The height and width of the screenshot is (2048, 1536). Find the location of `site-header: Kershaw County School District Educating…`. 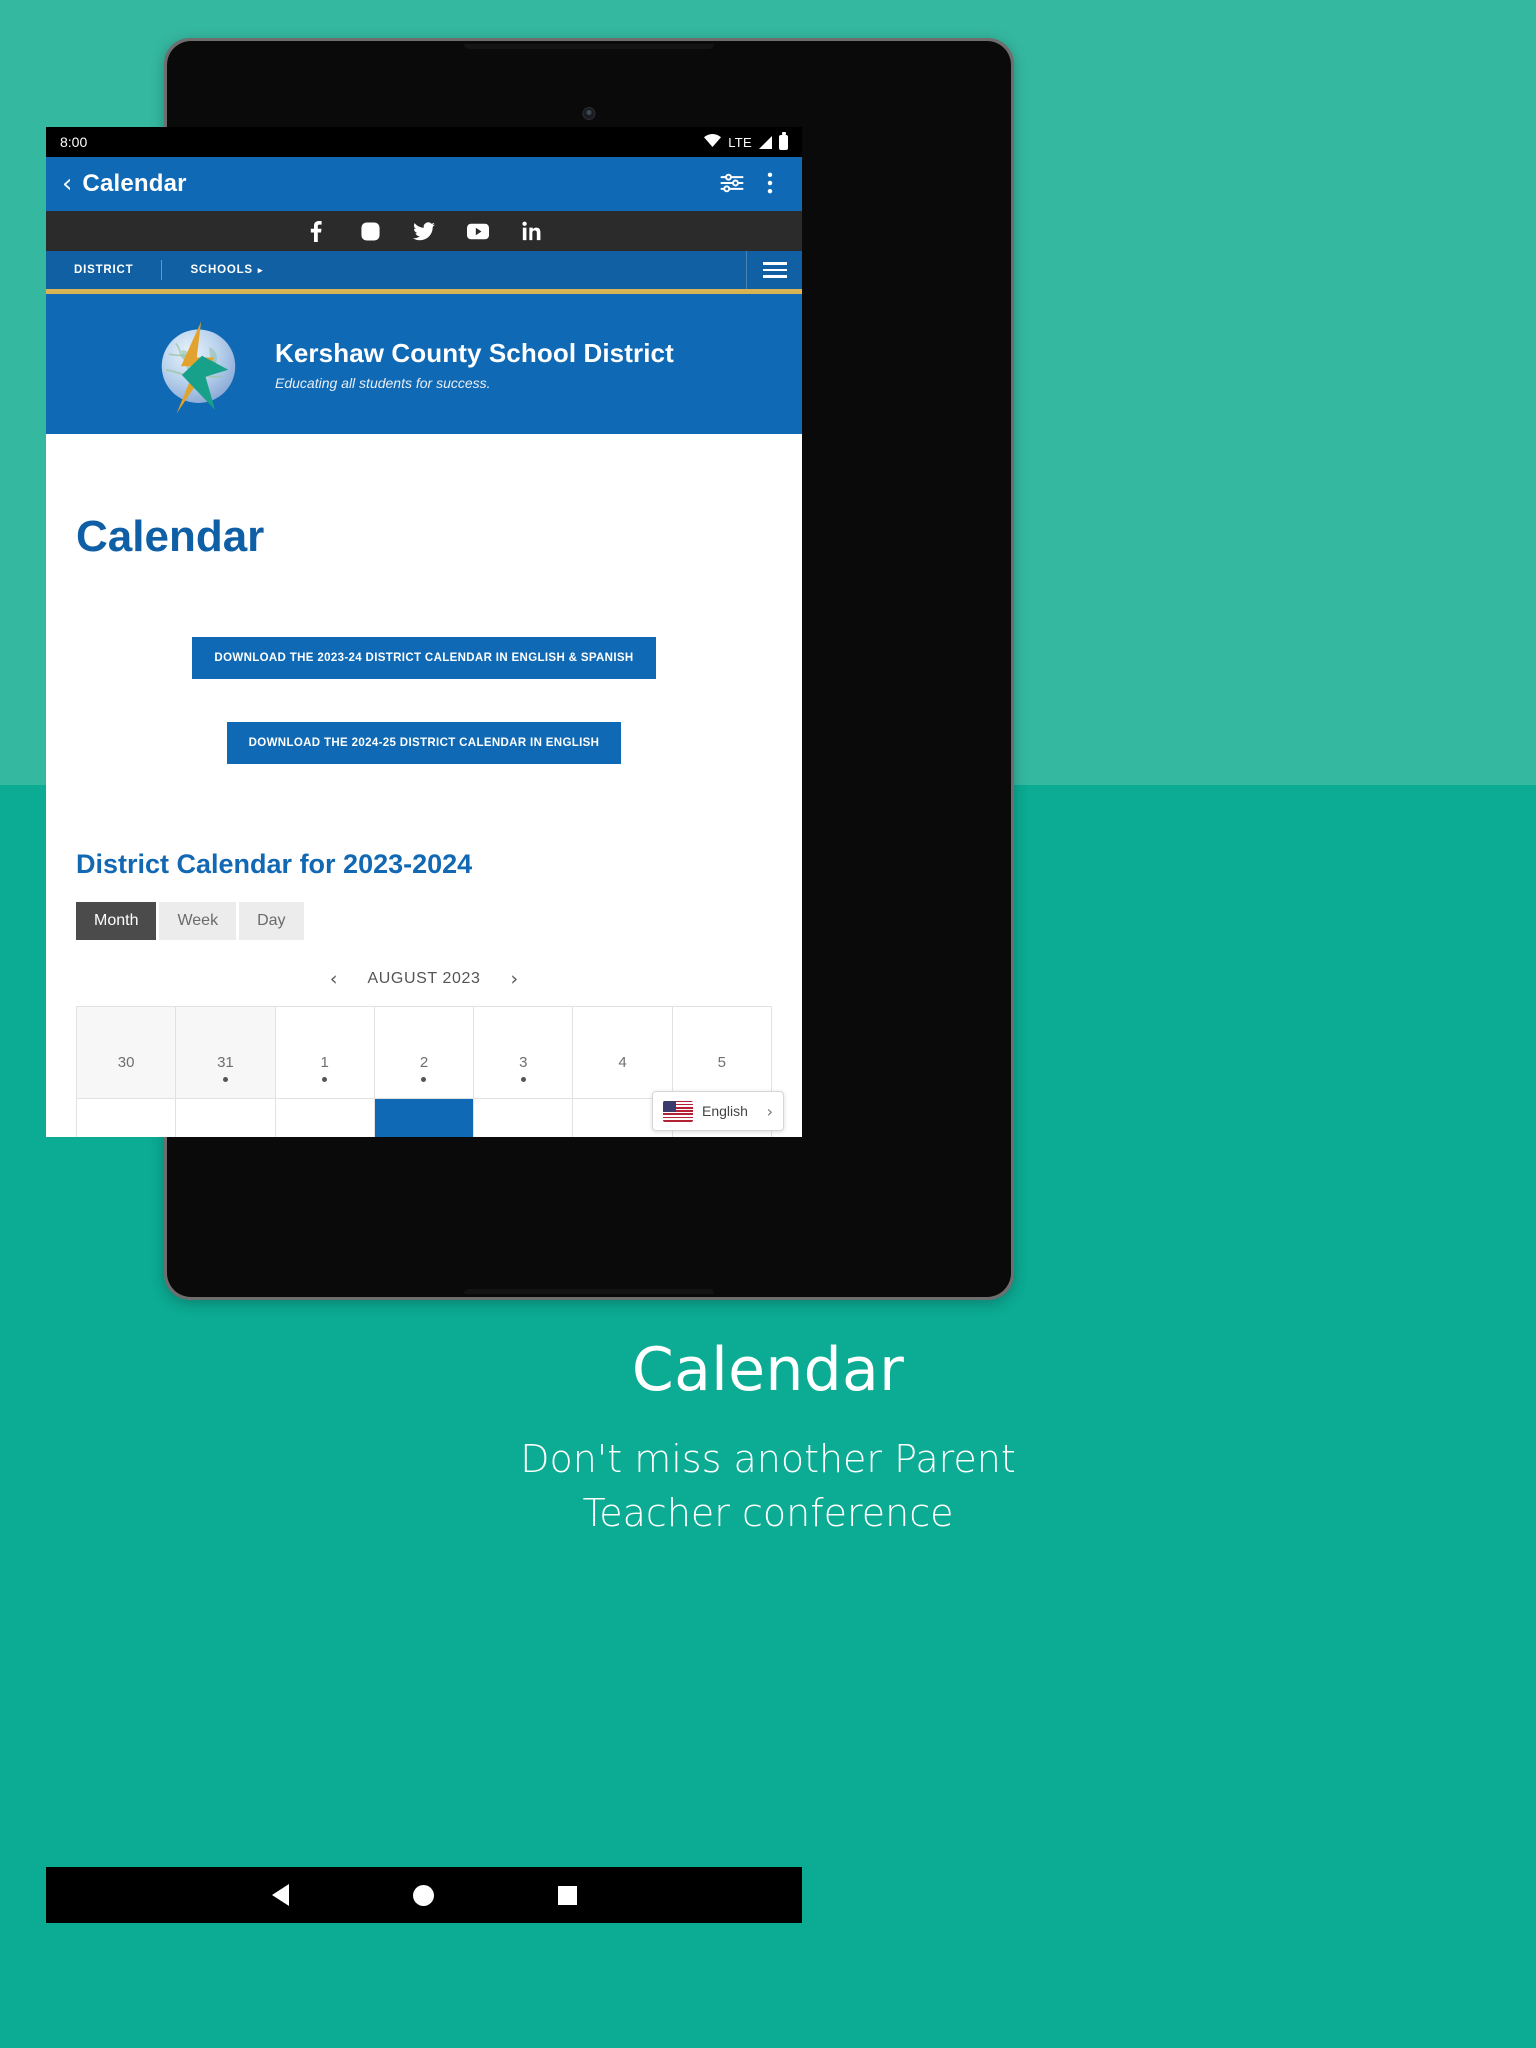

site-header: Kershaw County School District Educating… is located at coordinates (424, 364).